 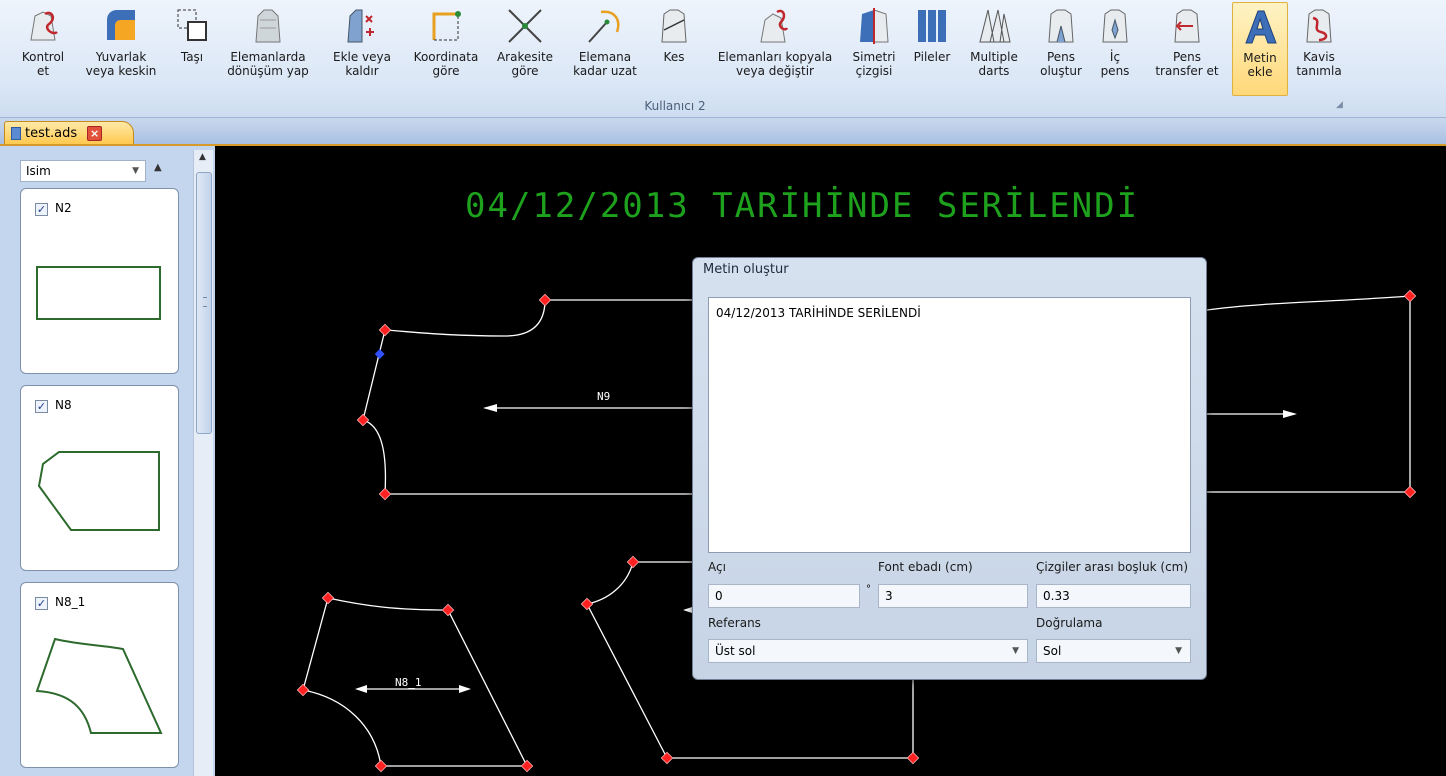 I want to click on line-spacing-input: 0.33, so click(x=1113, y=596).